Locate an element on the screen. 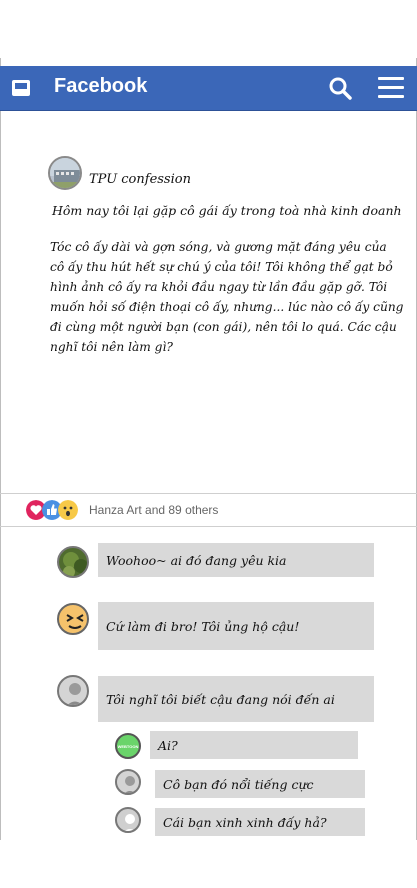 The height and width of the screenshot is (888, 417). comment-text: Tôi nghĩ tôi biết cậu đang nói đến ai is located at coordinates (220, 699).